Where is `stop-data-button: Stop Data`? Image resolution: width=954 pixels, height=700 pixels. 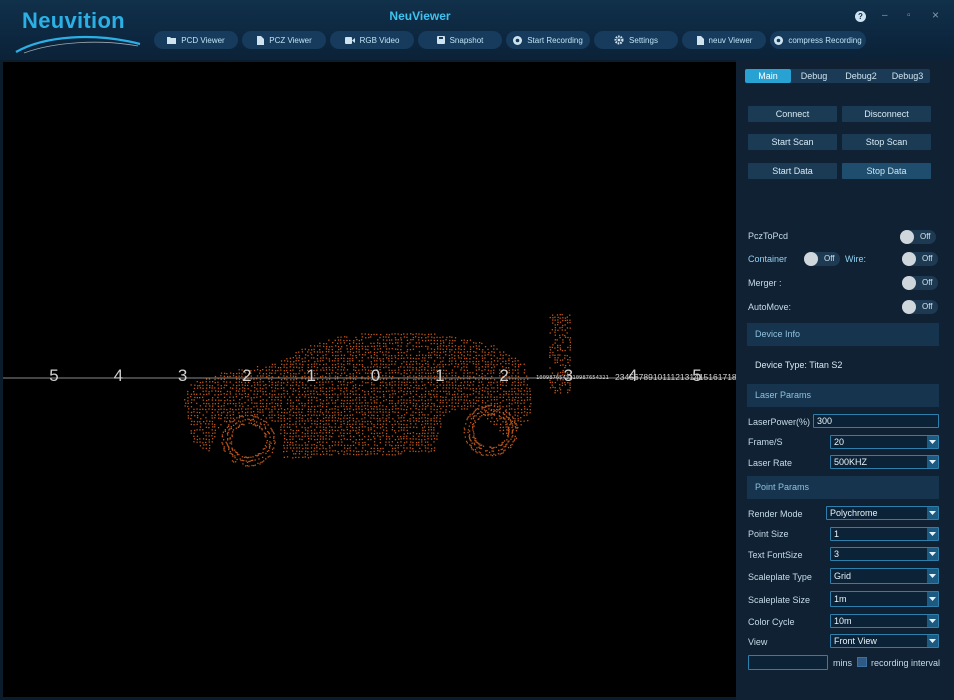
stop-data-button: Stop Data is located at coordinates (886, 171).